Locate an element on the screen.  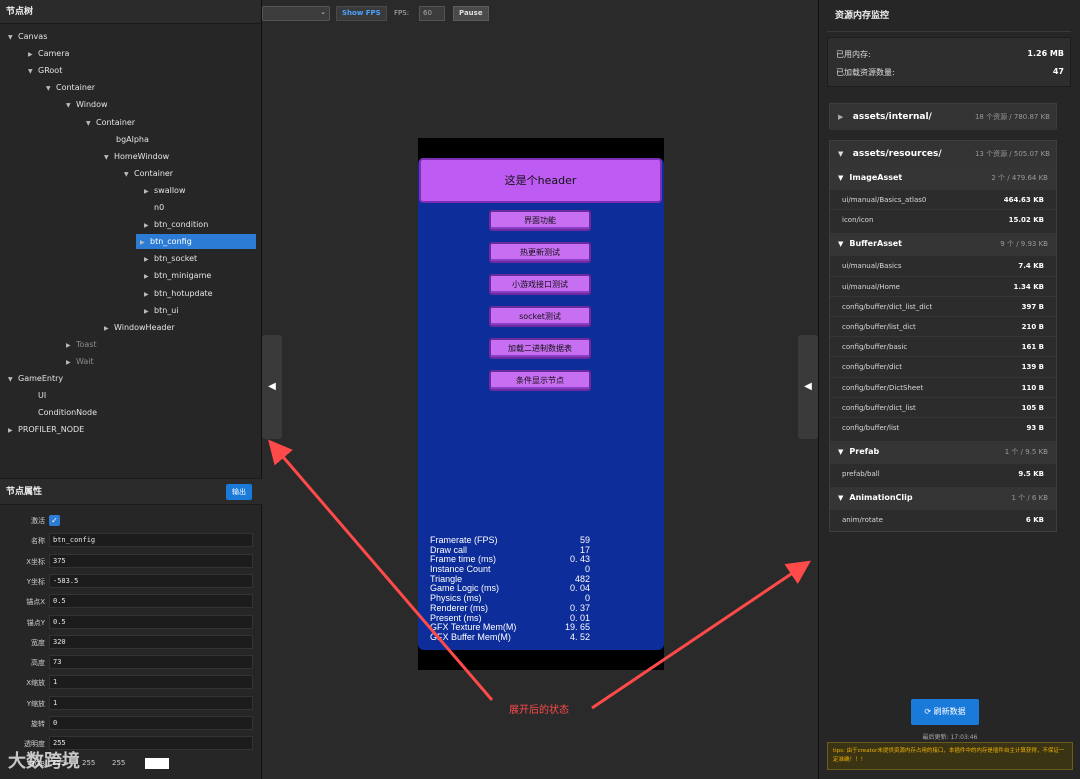
pause-button: Pause is located at coordinates (471, 13).